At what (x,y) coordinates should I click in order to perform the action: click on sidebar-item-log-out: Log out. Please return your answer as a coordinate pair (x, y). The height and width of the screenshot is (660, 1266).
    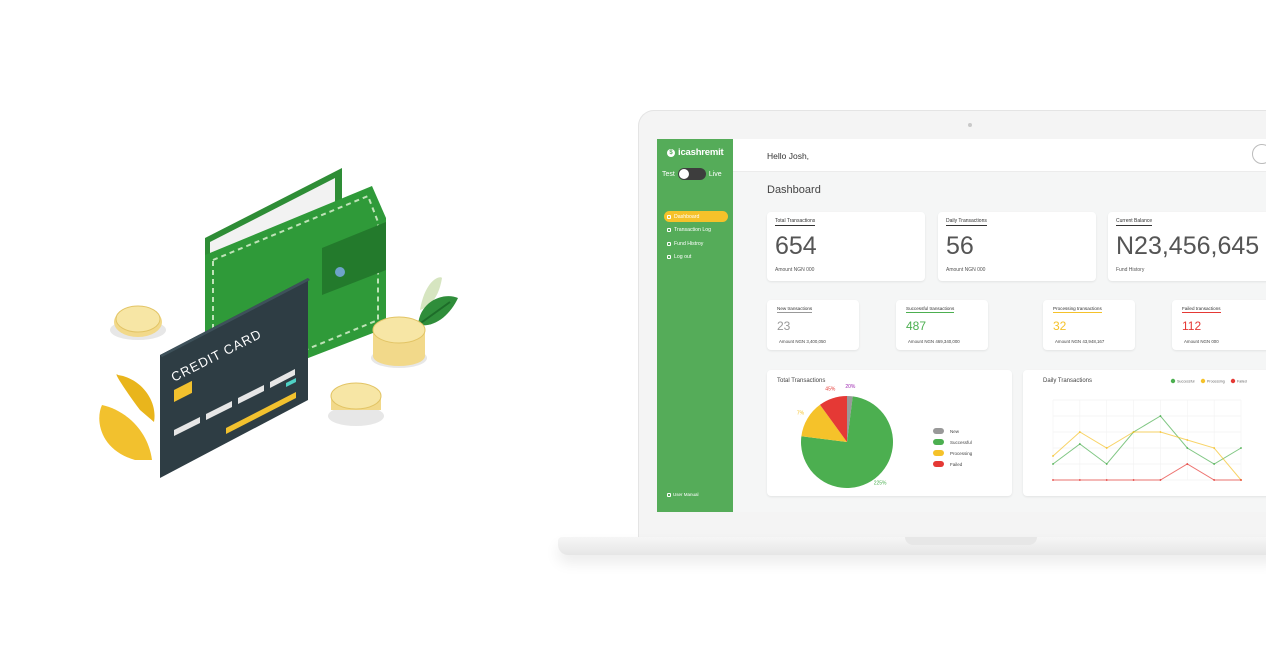
    Looking at the image, I should click on (696, 257).